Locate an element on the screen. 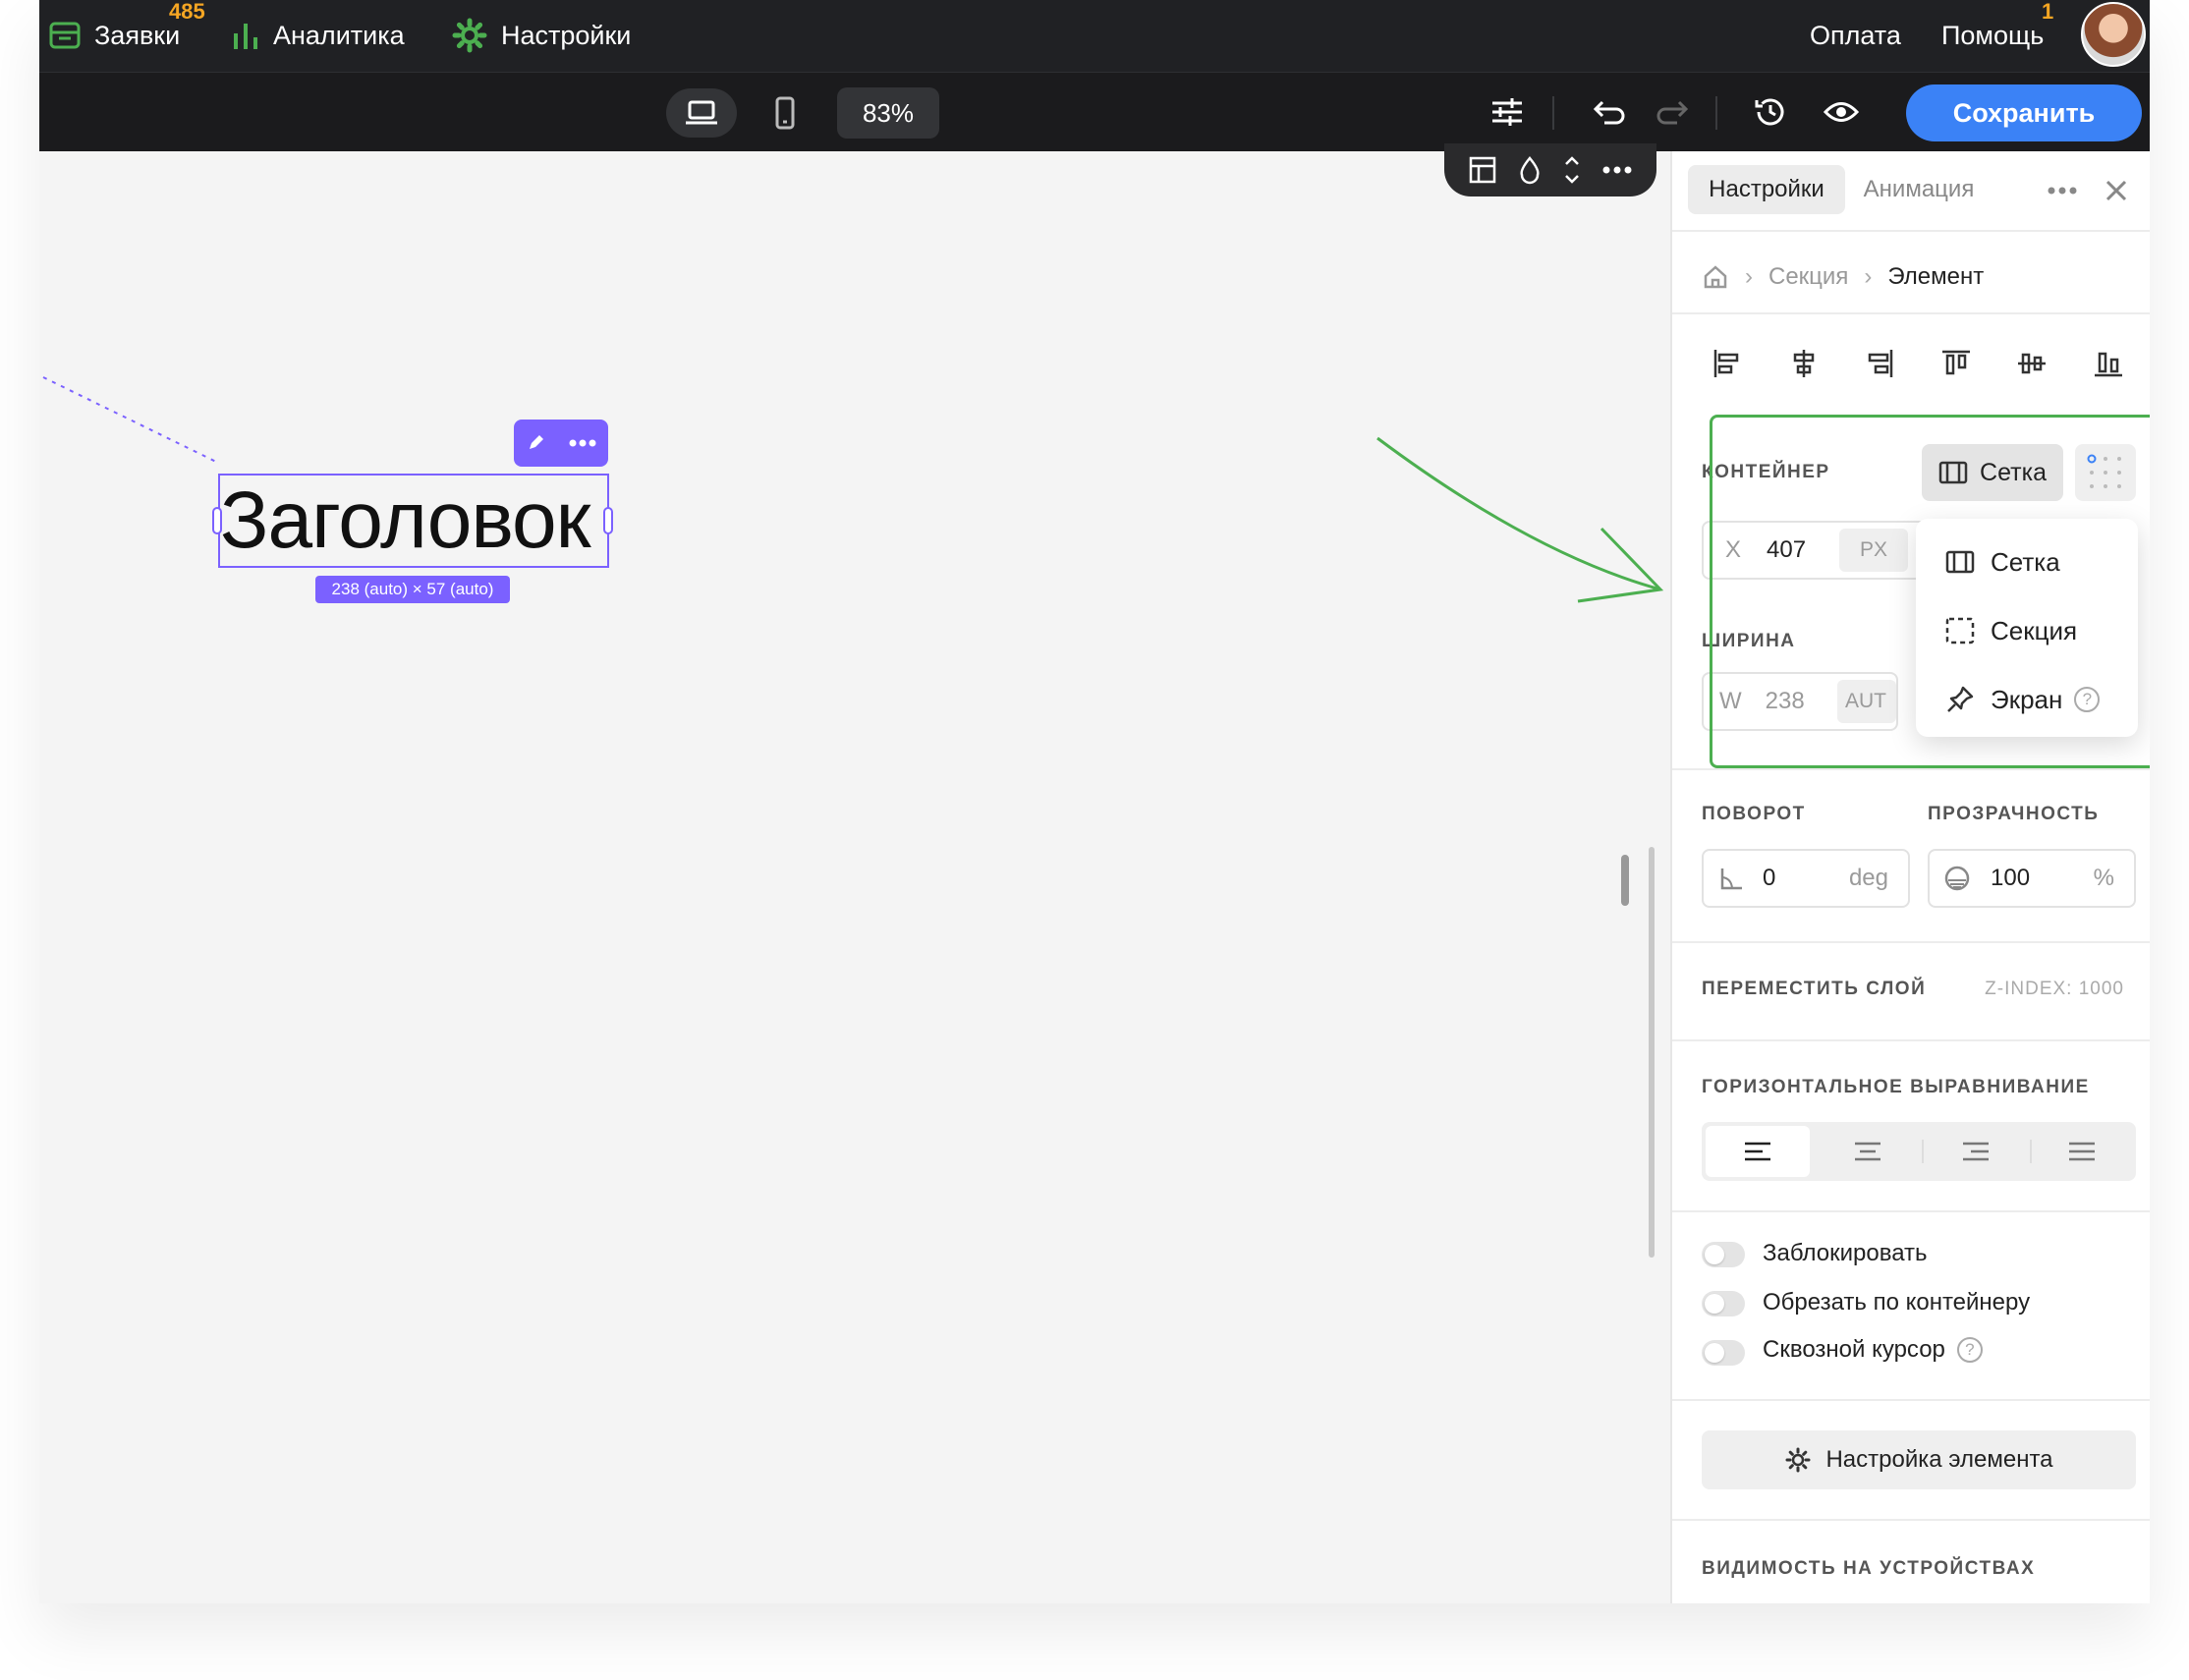 The height and width of the screenshot is (1680, 2189). opacity-icon is located at coordinates (1957, 878).